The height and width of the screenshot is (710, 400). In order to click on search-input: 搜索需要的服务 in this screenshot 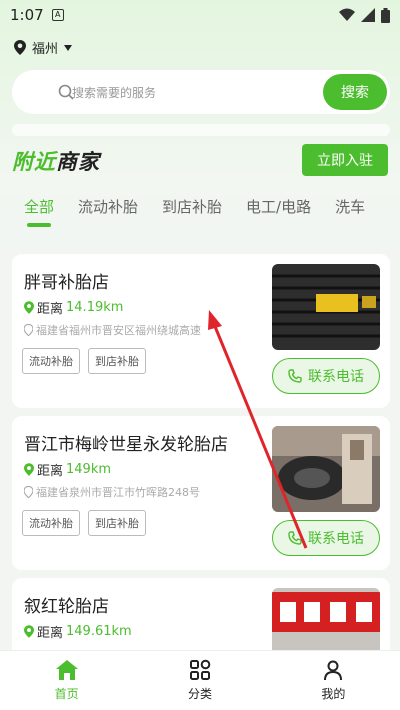, I will do `click(114, 92)`.